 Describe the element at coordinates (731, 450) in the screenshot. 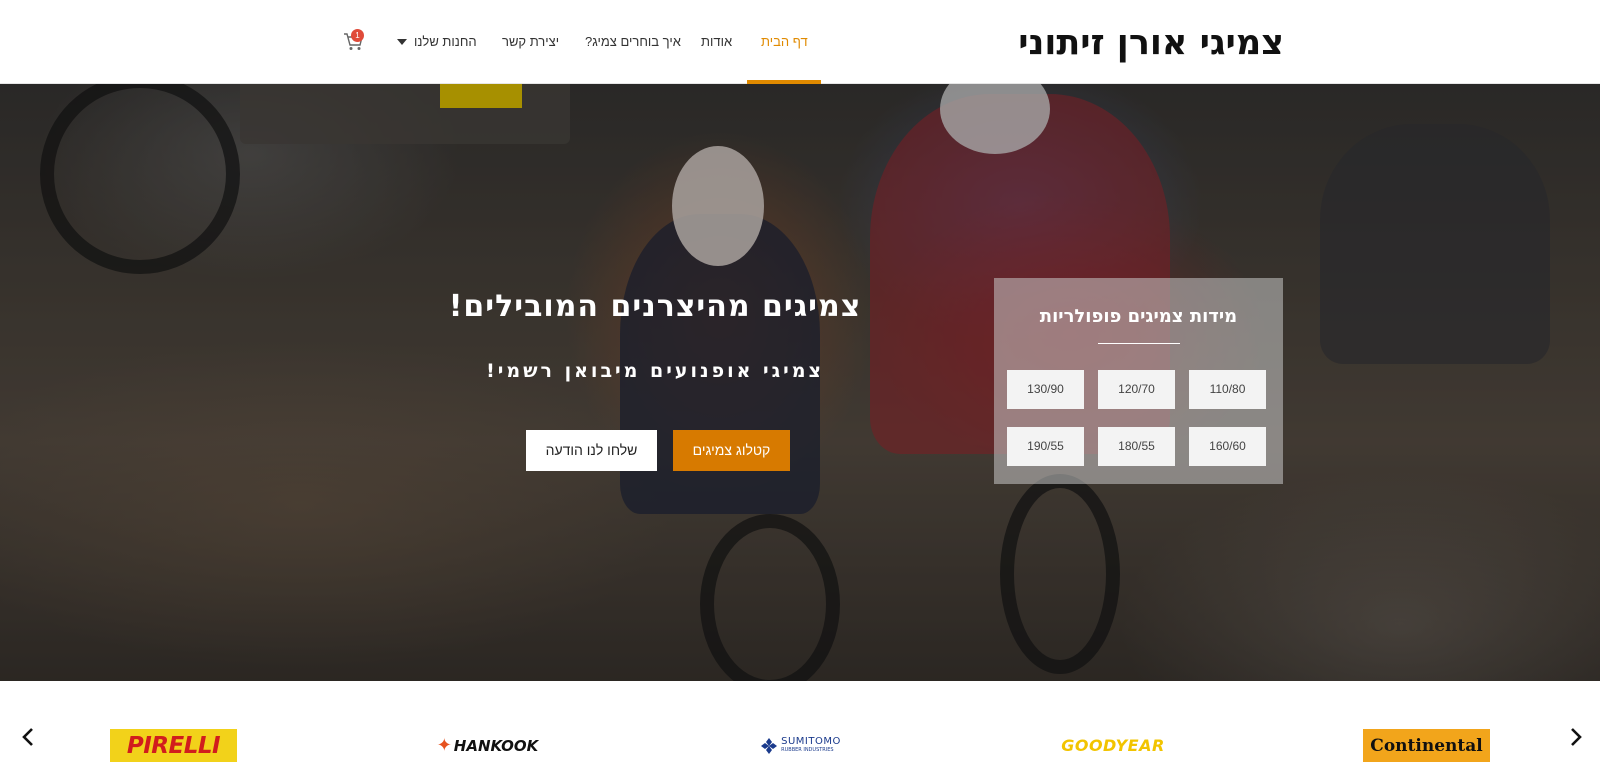

I see `tire-catalog-button: קטלוג צמיגים` at that location.